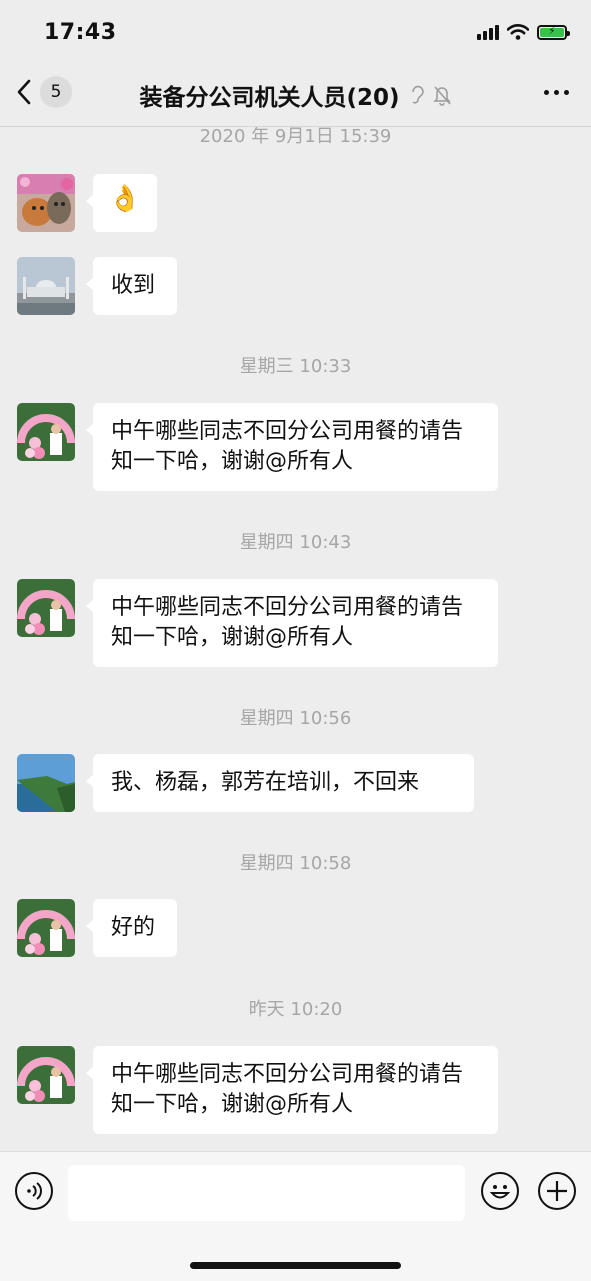 The width and height of the screenshot is (591, 1281). Describe the element at coordinates (46, 783) in the screenshot. I see `coast-photo-avatar` at that location.